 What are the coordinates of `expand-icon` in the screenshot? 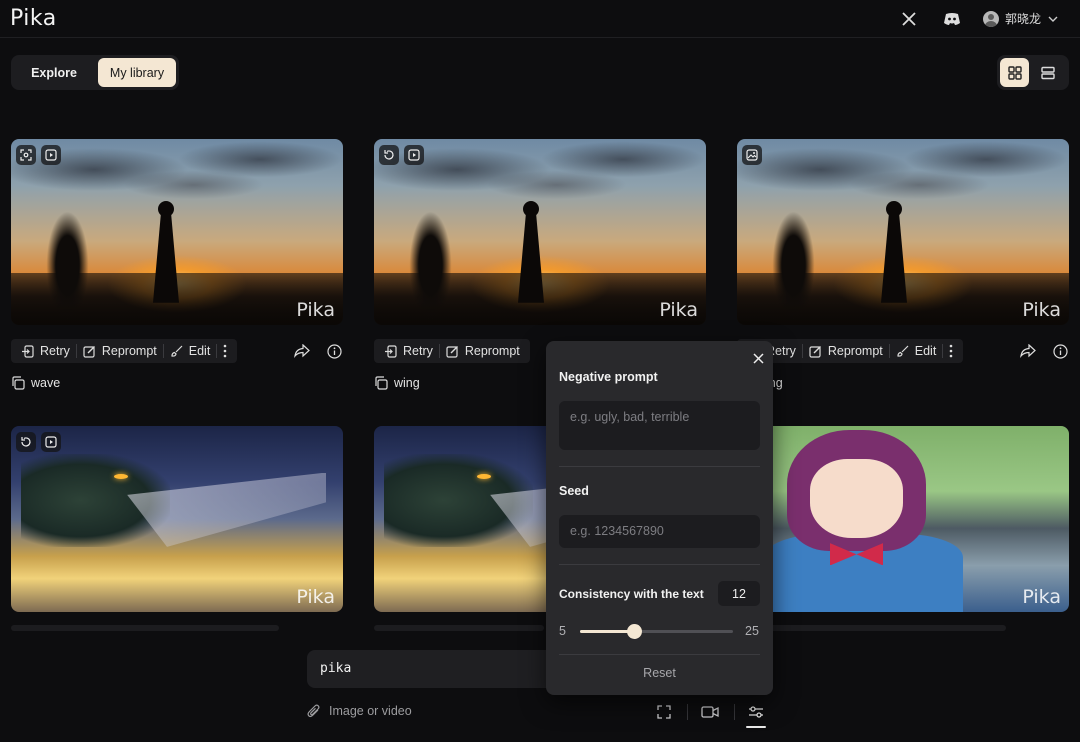 It's located at (664, 712).